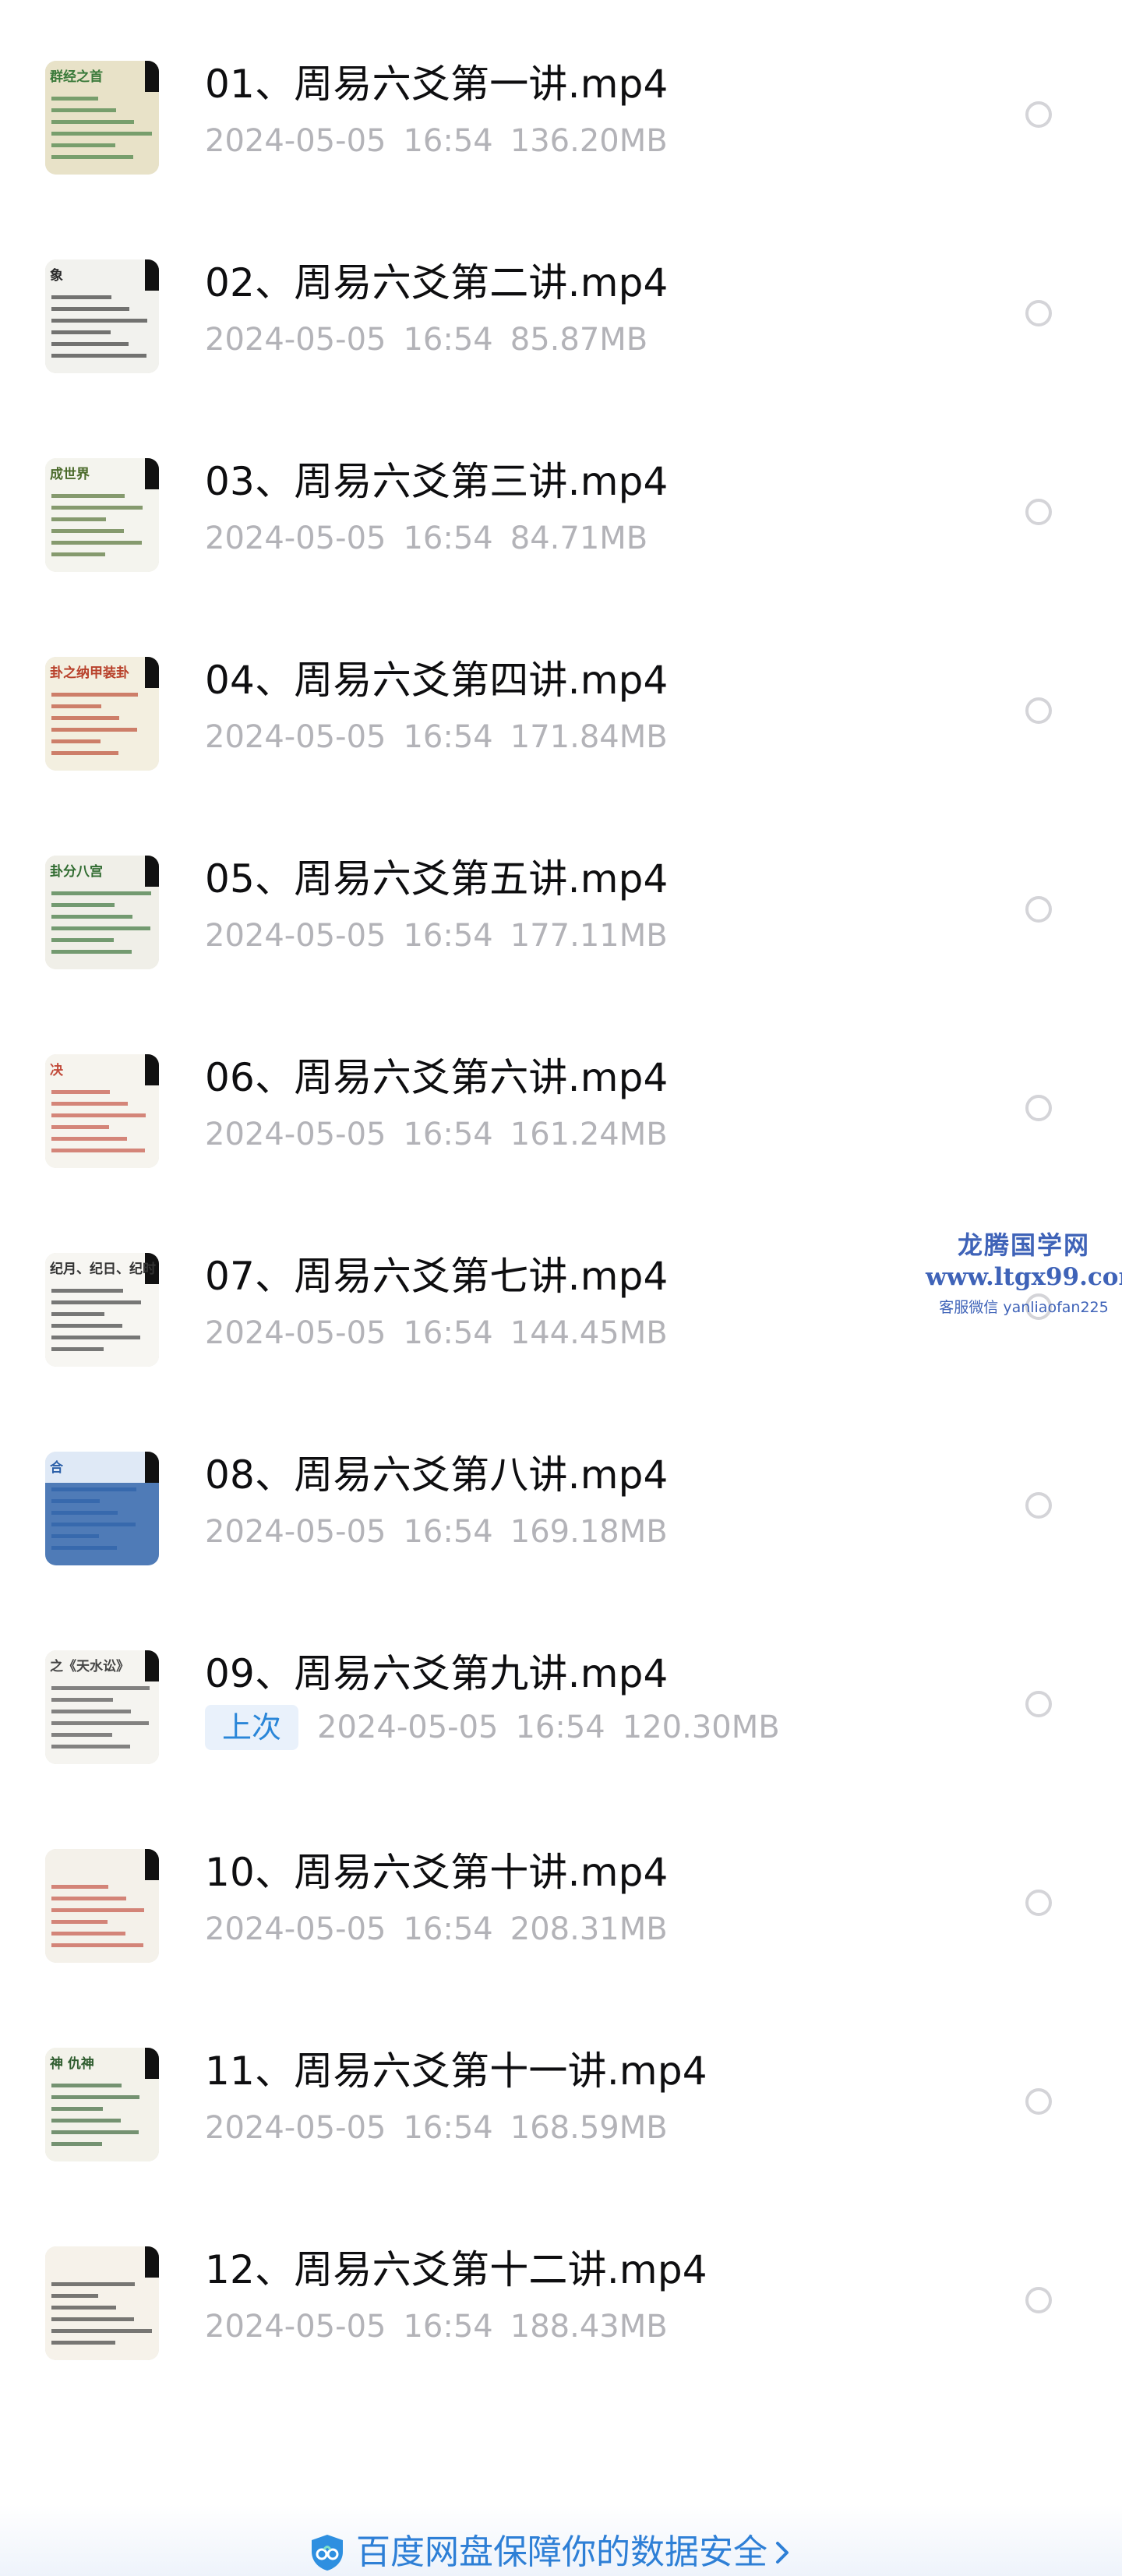  I want to click on file-meta: 2024-05-05 16:54 169.18MB, so click(437, 1531).